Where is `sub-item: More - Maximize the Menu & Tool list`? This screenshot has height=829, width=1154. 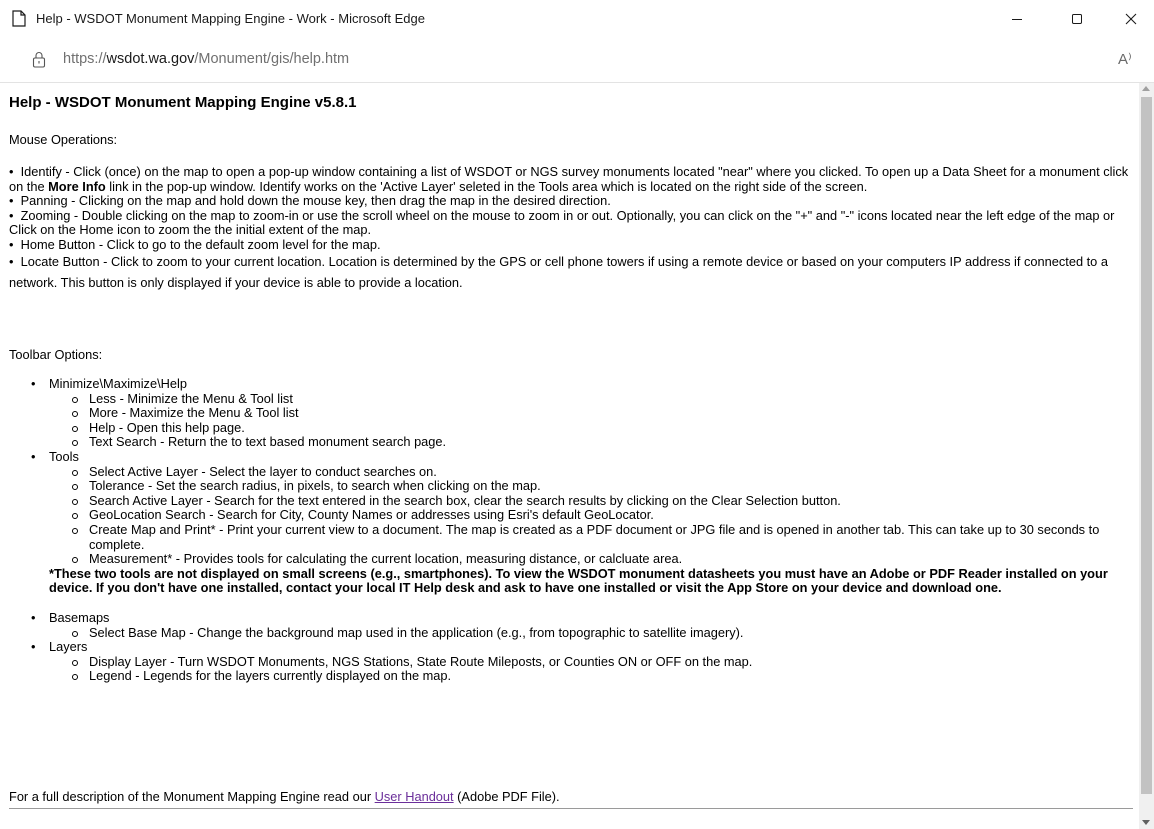
sub-item: More - Maximize the Menu & Tool list is located at coordinates (591, 413).